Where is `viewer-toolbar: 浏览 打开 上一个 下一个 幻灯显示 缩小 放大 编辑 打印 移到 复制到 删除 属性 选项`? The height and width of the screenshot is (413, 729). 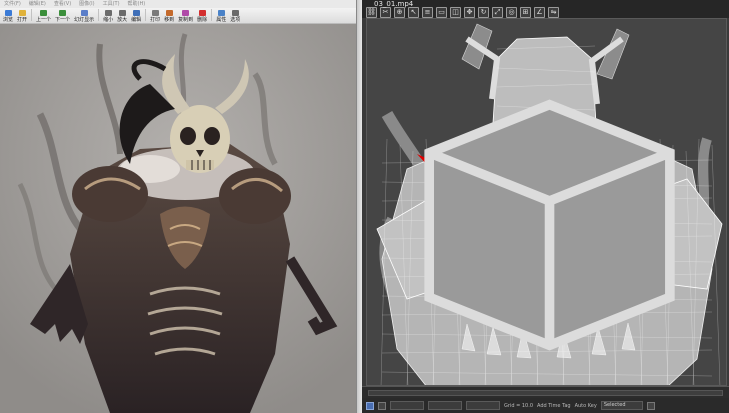 viewer-toolbar: 浏览 打开 上一个 下一个 幻灯显示 缩小 放大 编辑 打印 移到 复制到 删除 属性 选项 is located at coordinates (181, 16).